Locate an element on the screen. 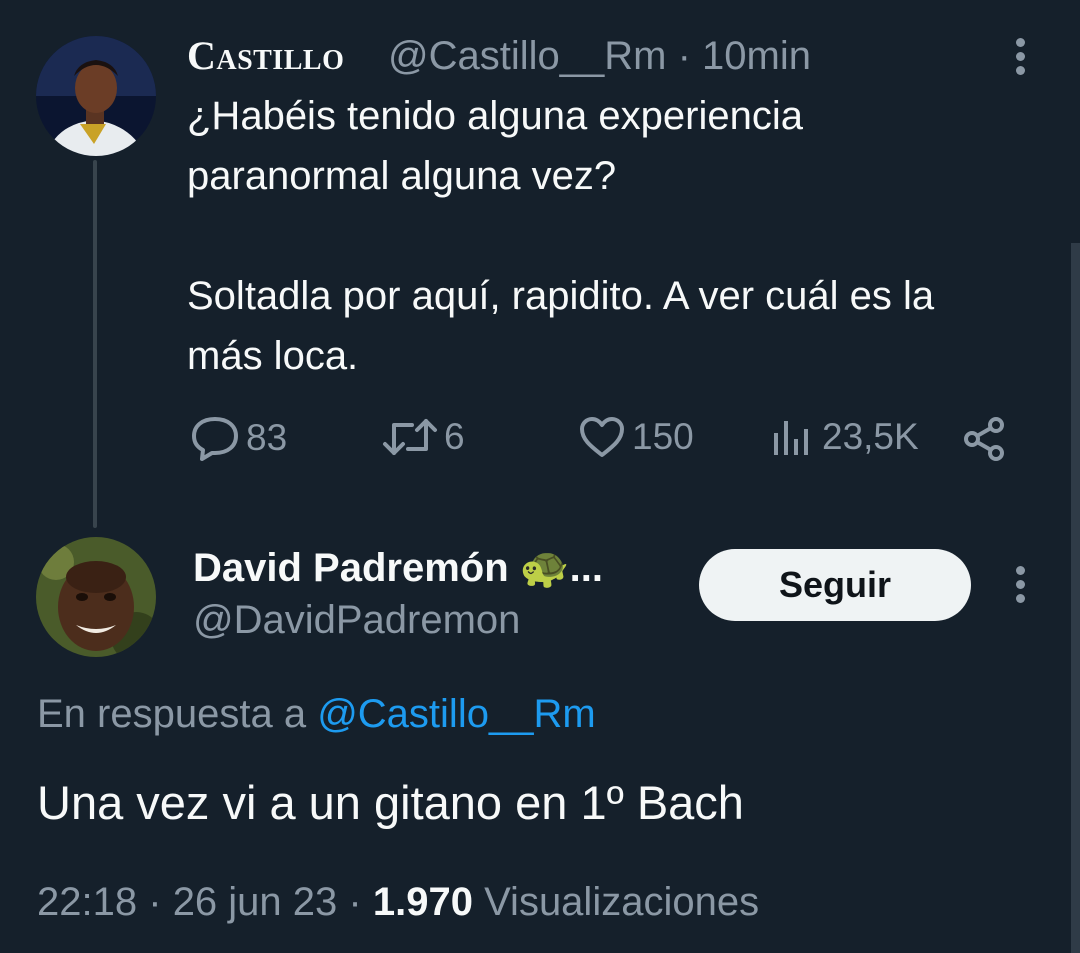 The width and height of the screenshot is (1080, 953). share-icon is located at coordinates (984, 439).